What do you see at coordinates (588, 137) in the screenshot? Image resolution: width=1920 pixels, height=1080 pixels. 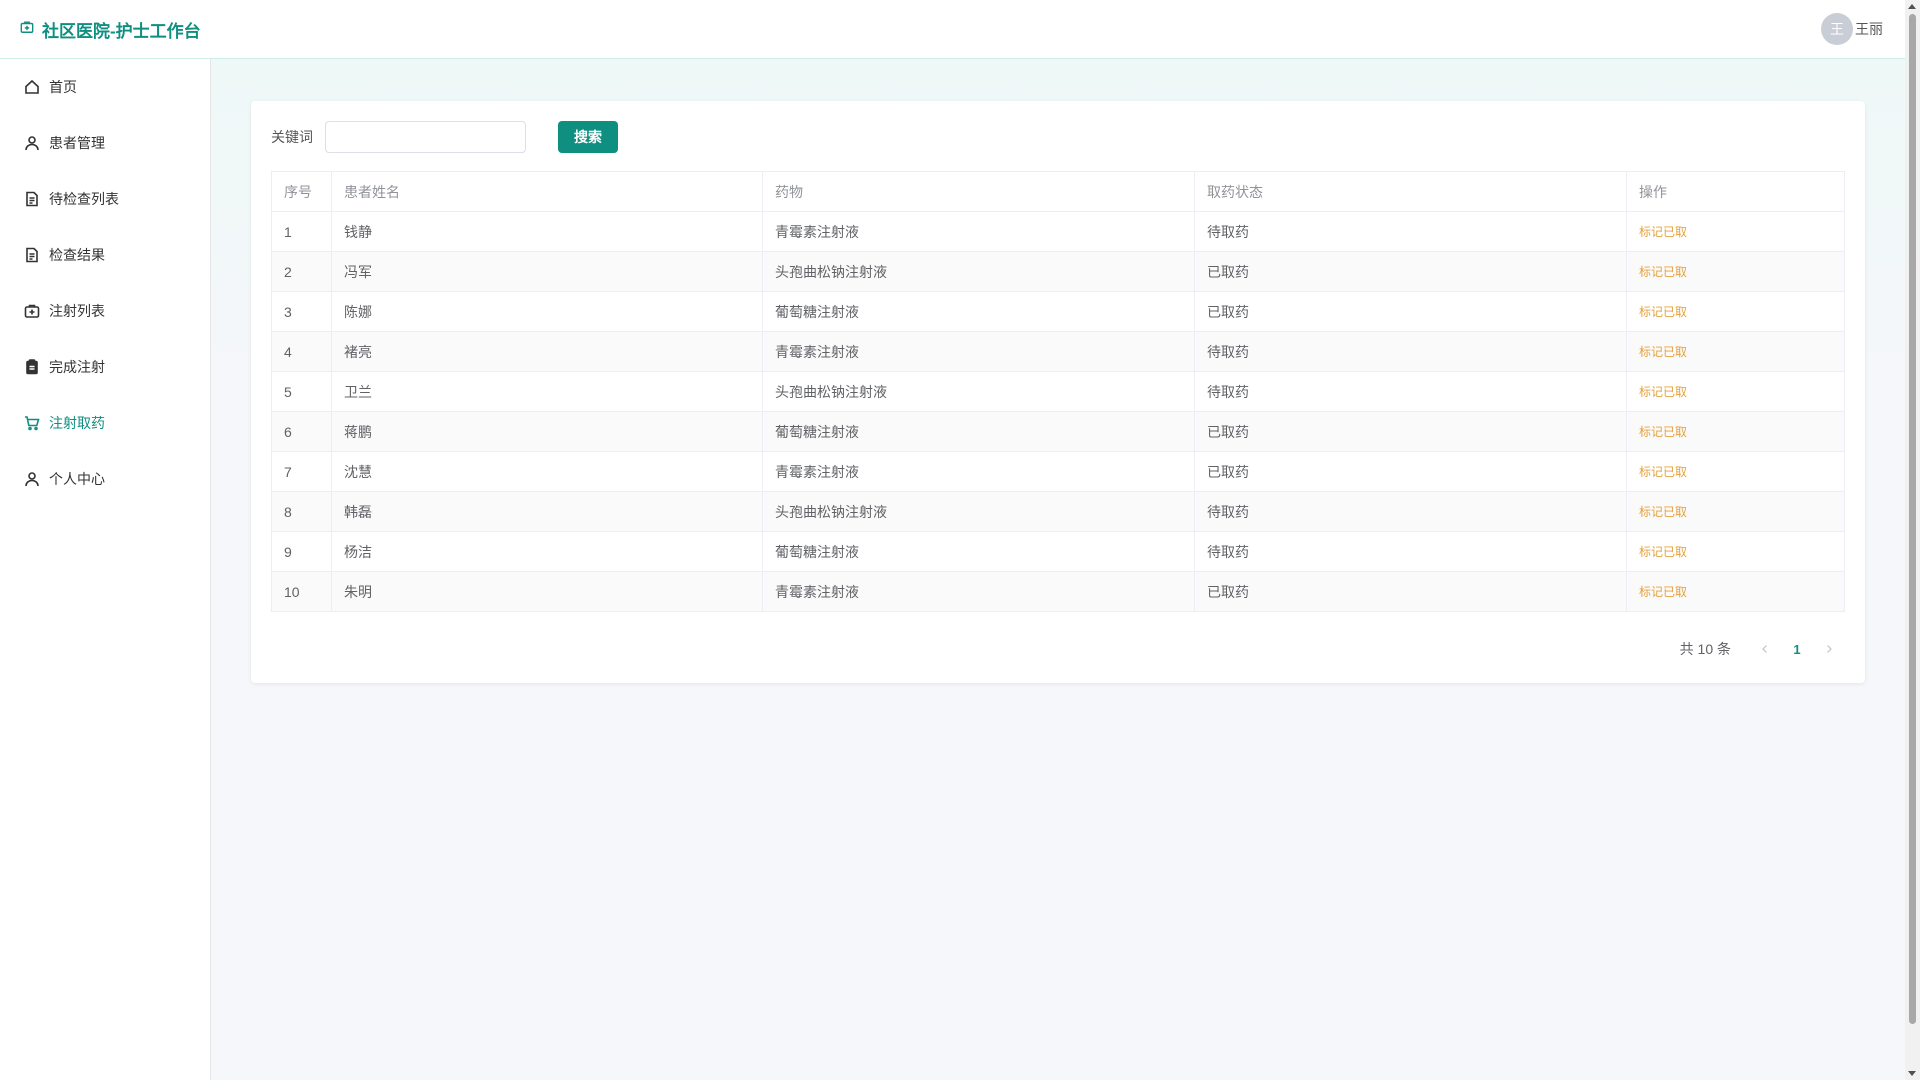 I see `search-button: 搜索` at bounding box center [588, 137].